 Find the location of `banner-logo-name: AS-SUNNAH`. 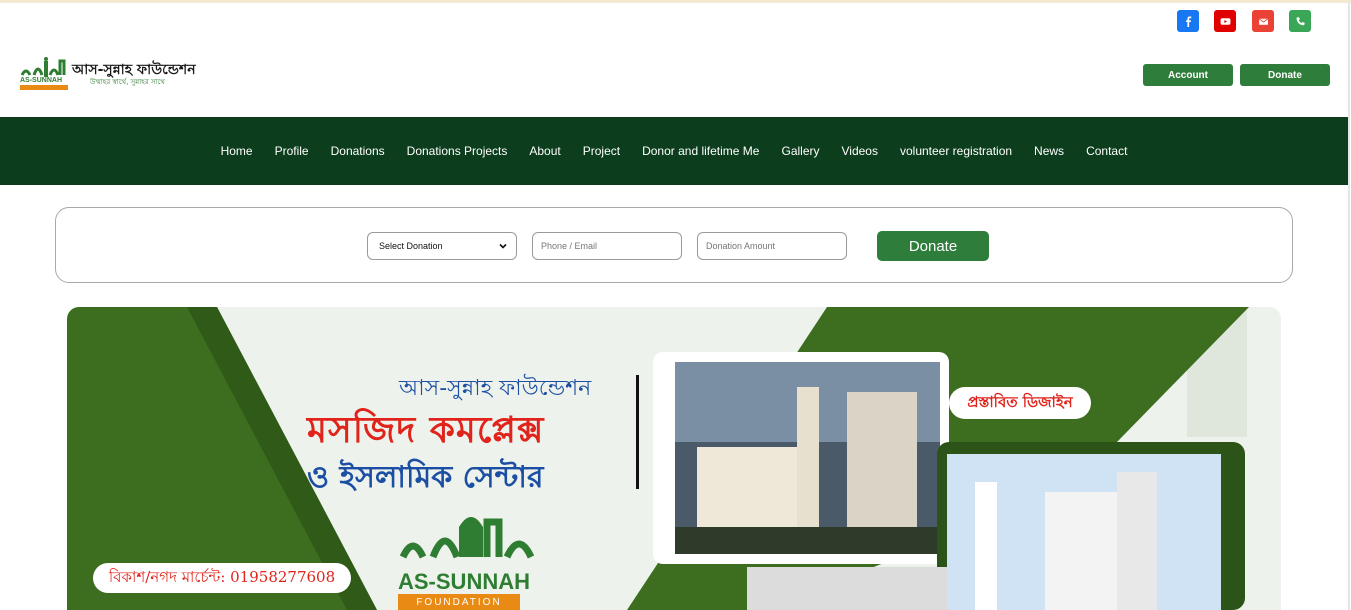

banner-logo-name: AS-SUNNAH is located at coordinates (464, 581).